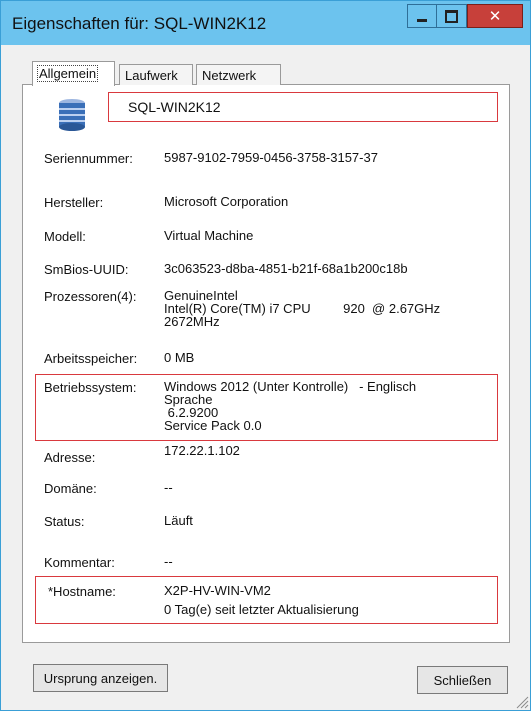 Image resolution: width=531 pixels, height=711 pixels. Describe the element at coordinates (70, 457) in the screenshot. I see `address-label: Adresse:` at that location.